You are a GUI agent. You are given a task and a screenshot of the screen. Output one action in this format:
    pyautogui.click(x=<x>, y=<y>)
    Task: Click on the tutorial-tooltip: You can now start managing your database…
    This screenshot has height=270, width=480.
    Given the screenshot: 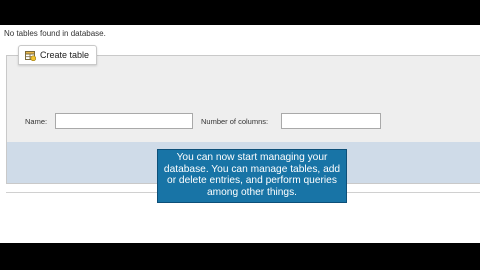 What is the action you would take?
    pyautogui.click(x=252, y=176)
    